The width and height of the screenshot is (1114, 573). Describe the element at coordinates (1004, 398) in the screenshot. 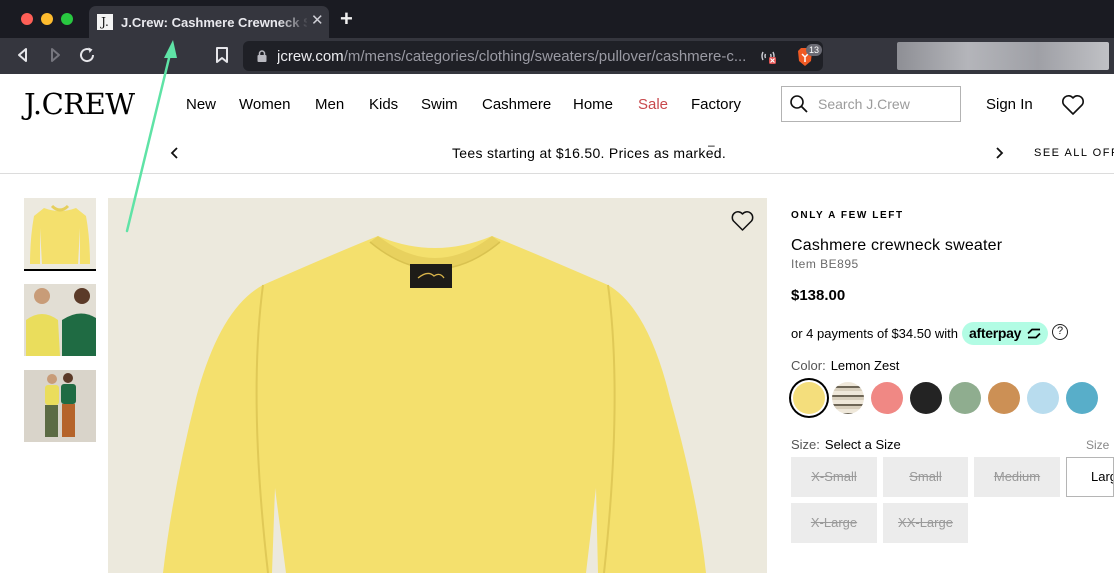

I see `color-swatch-camel` at that location.